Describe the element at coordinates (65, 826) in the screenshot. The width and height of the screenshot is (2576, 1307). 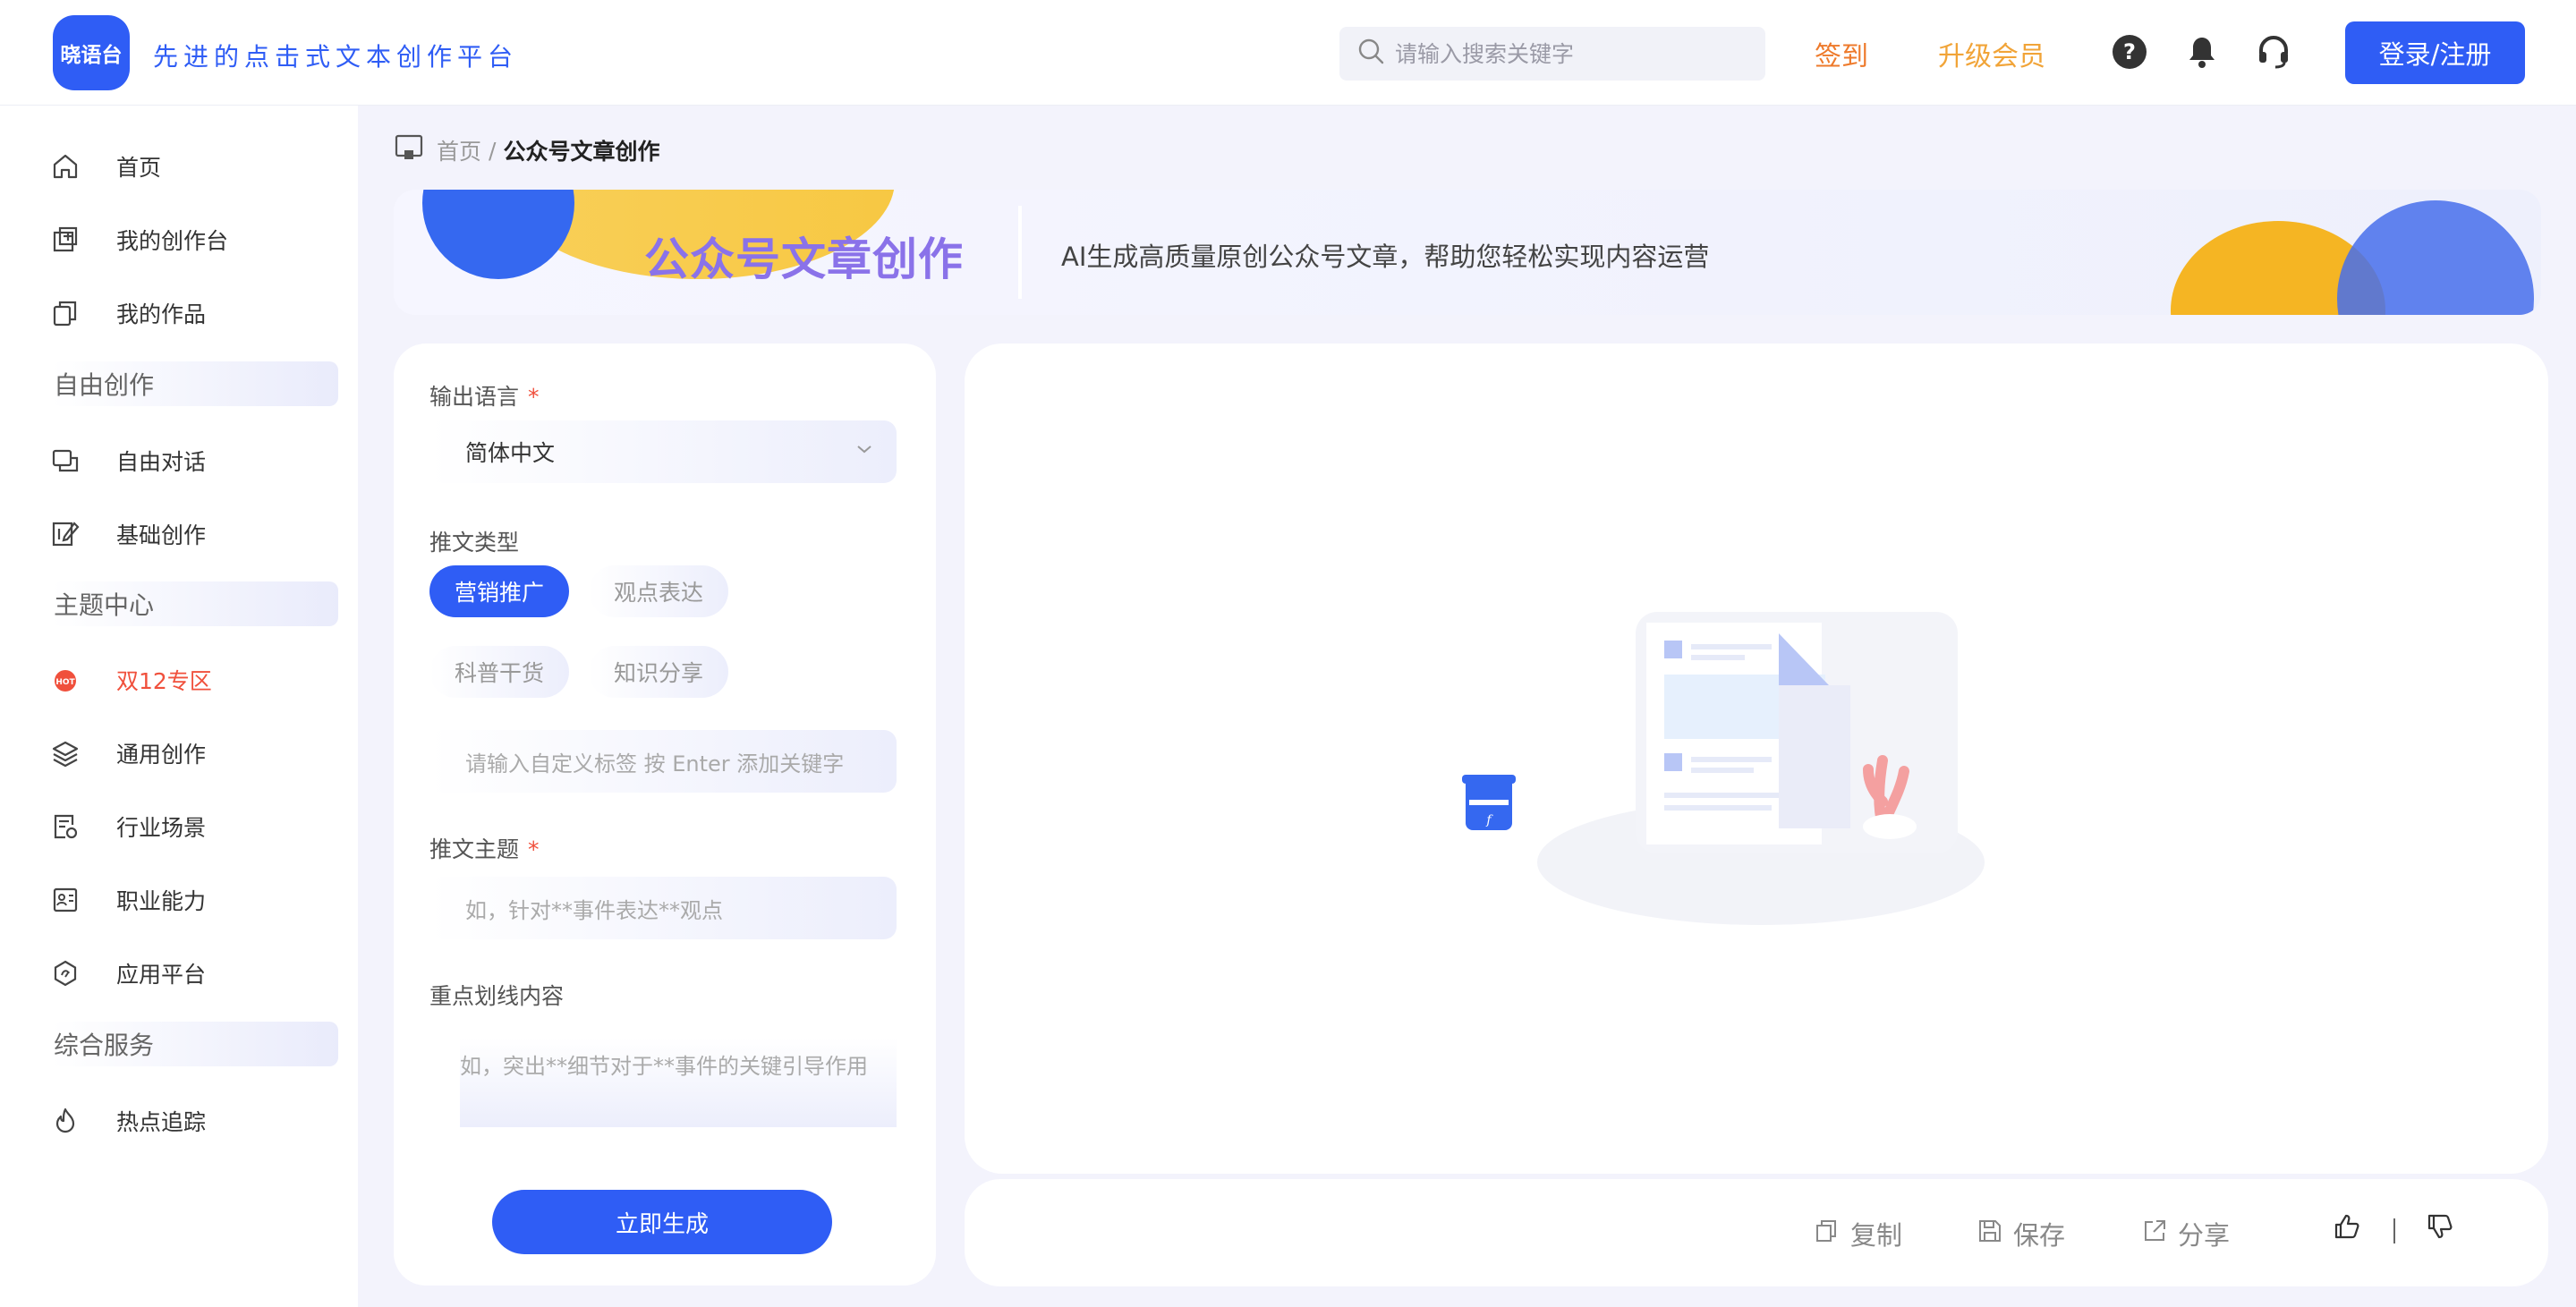
I see `document-settings-icon` at that location.